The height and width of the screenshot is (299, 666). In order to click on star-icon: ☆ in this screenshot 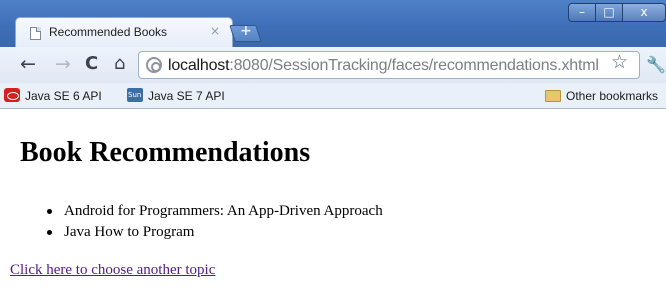, I will do `click(619, 62)`.